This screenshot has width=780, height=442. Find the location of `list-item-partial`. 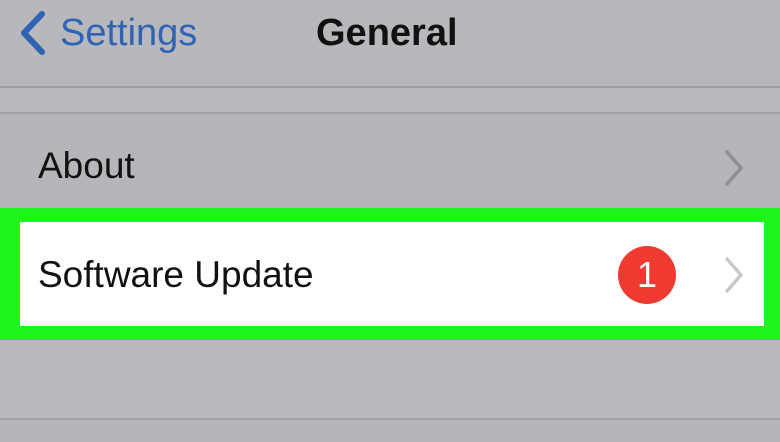

list-item-partial is located at coordinates (390, 430).